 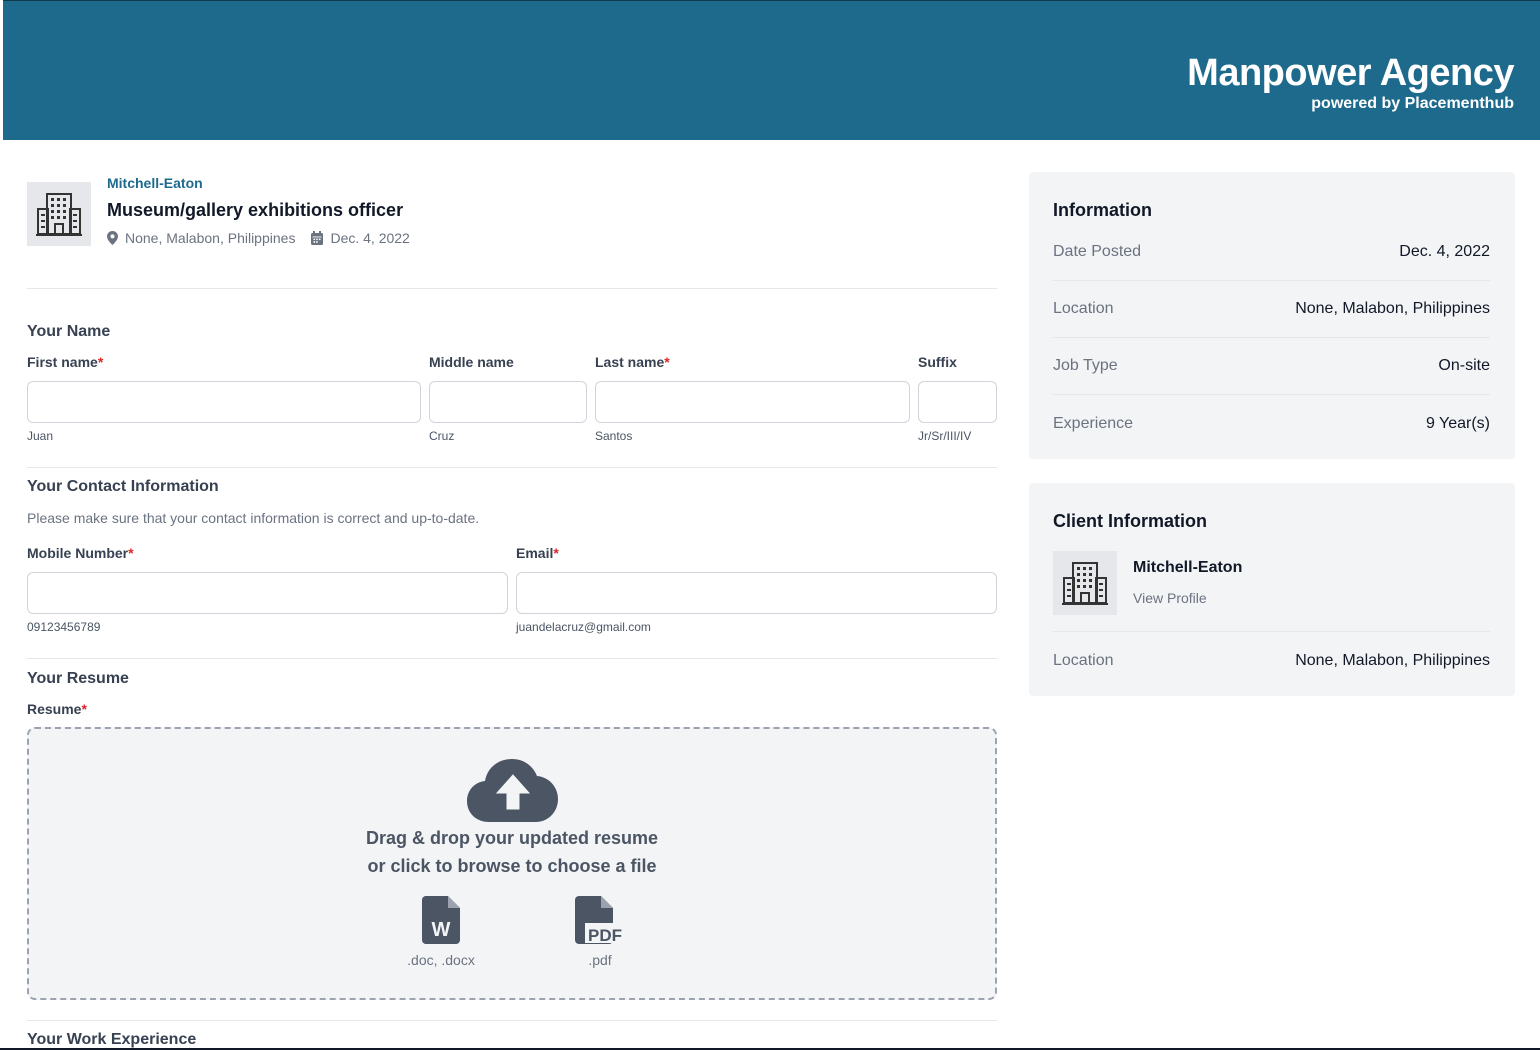 What do you see at coordinates (1271, 660) in the screenshot?
I see `client-location-row: Location None, Malabon, Philippines` at bounding box center [1271, 660].